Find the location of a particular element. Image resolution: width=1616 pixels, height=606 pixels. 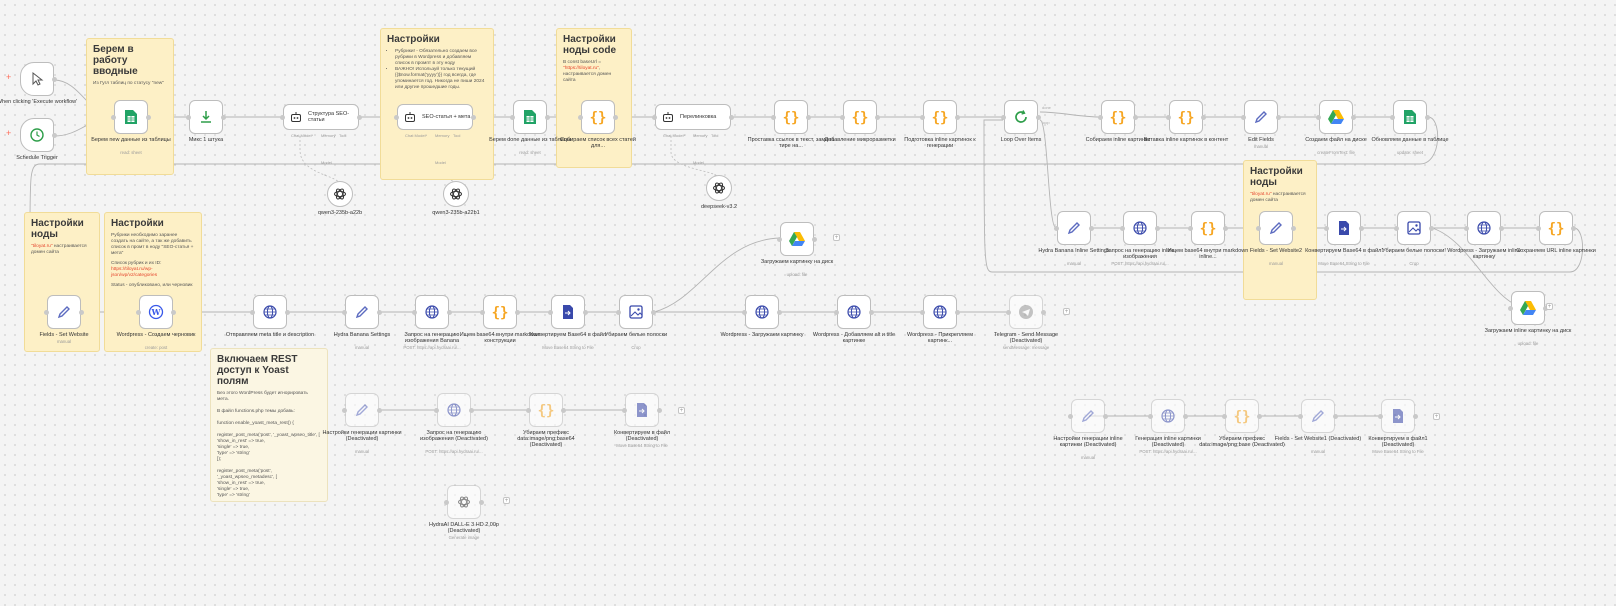

d2-gen-node is located at coordinates (1168, 416).